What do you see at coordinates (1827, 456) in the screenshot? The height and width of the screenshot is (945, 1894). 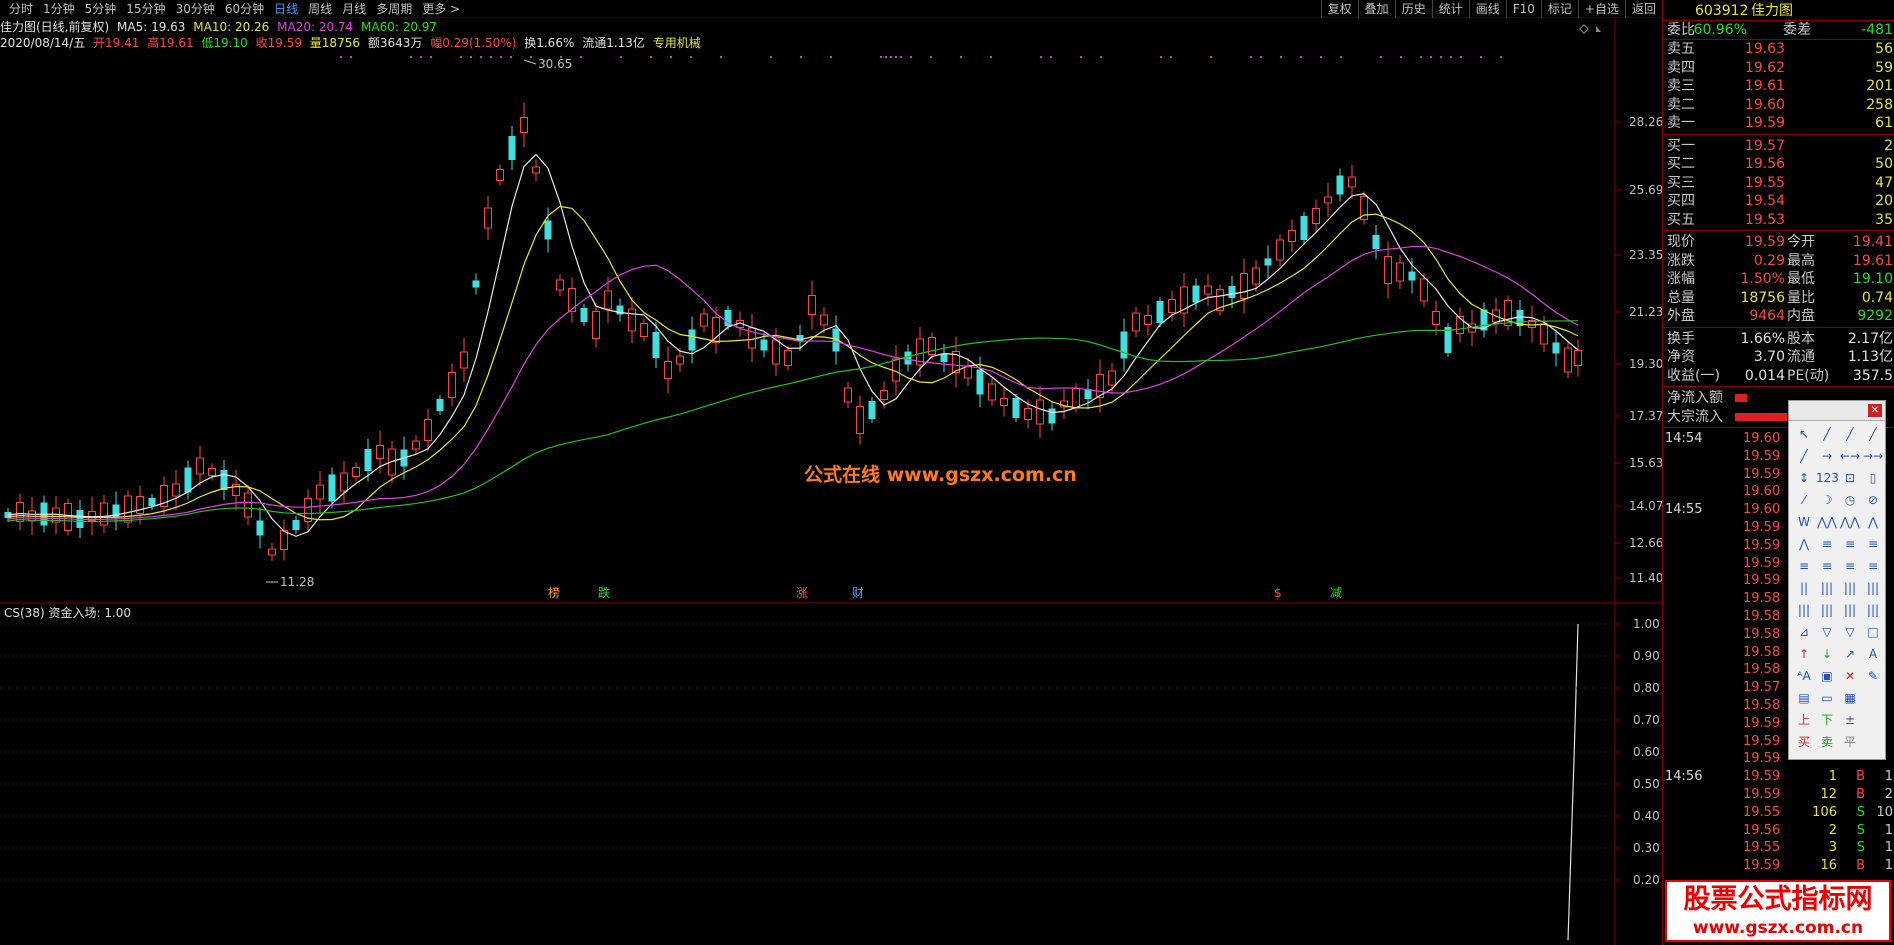 I see `draw-tool-icon: →` at bounding box center [1827, 456].